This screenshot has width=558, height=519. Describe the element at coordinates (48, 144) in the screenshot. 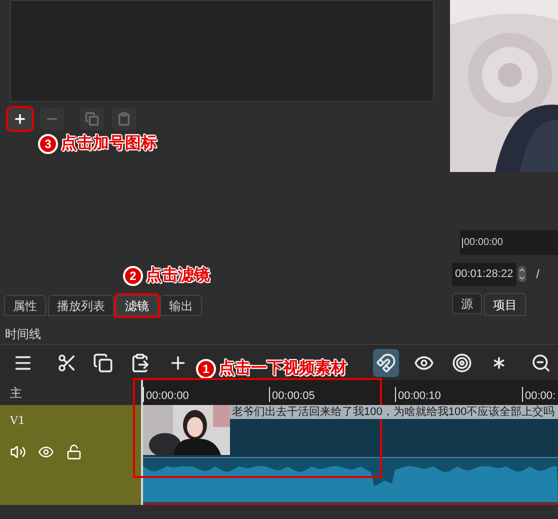

I see `step-number-badge: 3` at that location.